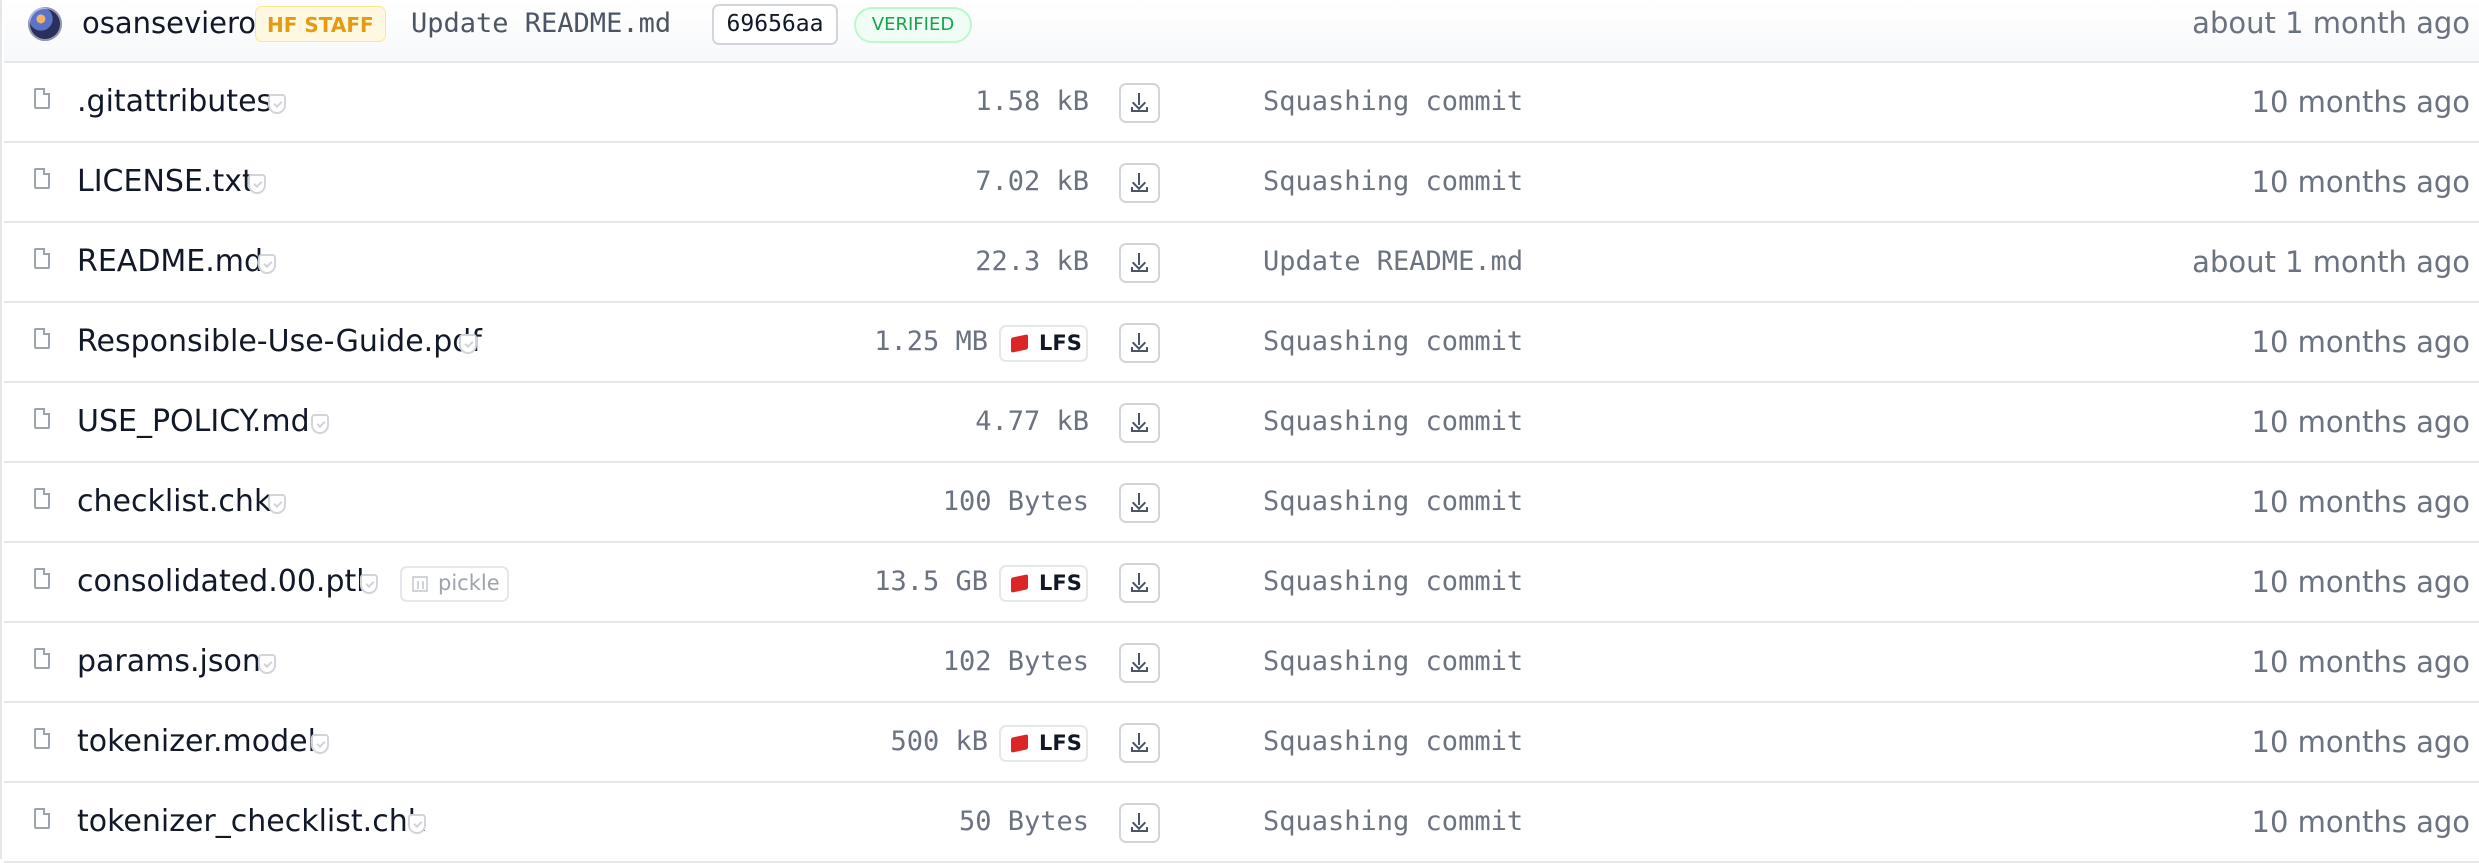 The width and height of the screenshot is (2479, 863). What do you see at coordinates (320, 24) in the screenshot?
I see `hf-staff-badge: HF STAFF` at bounding box center [320, 24].